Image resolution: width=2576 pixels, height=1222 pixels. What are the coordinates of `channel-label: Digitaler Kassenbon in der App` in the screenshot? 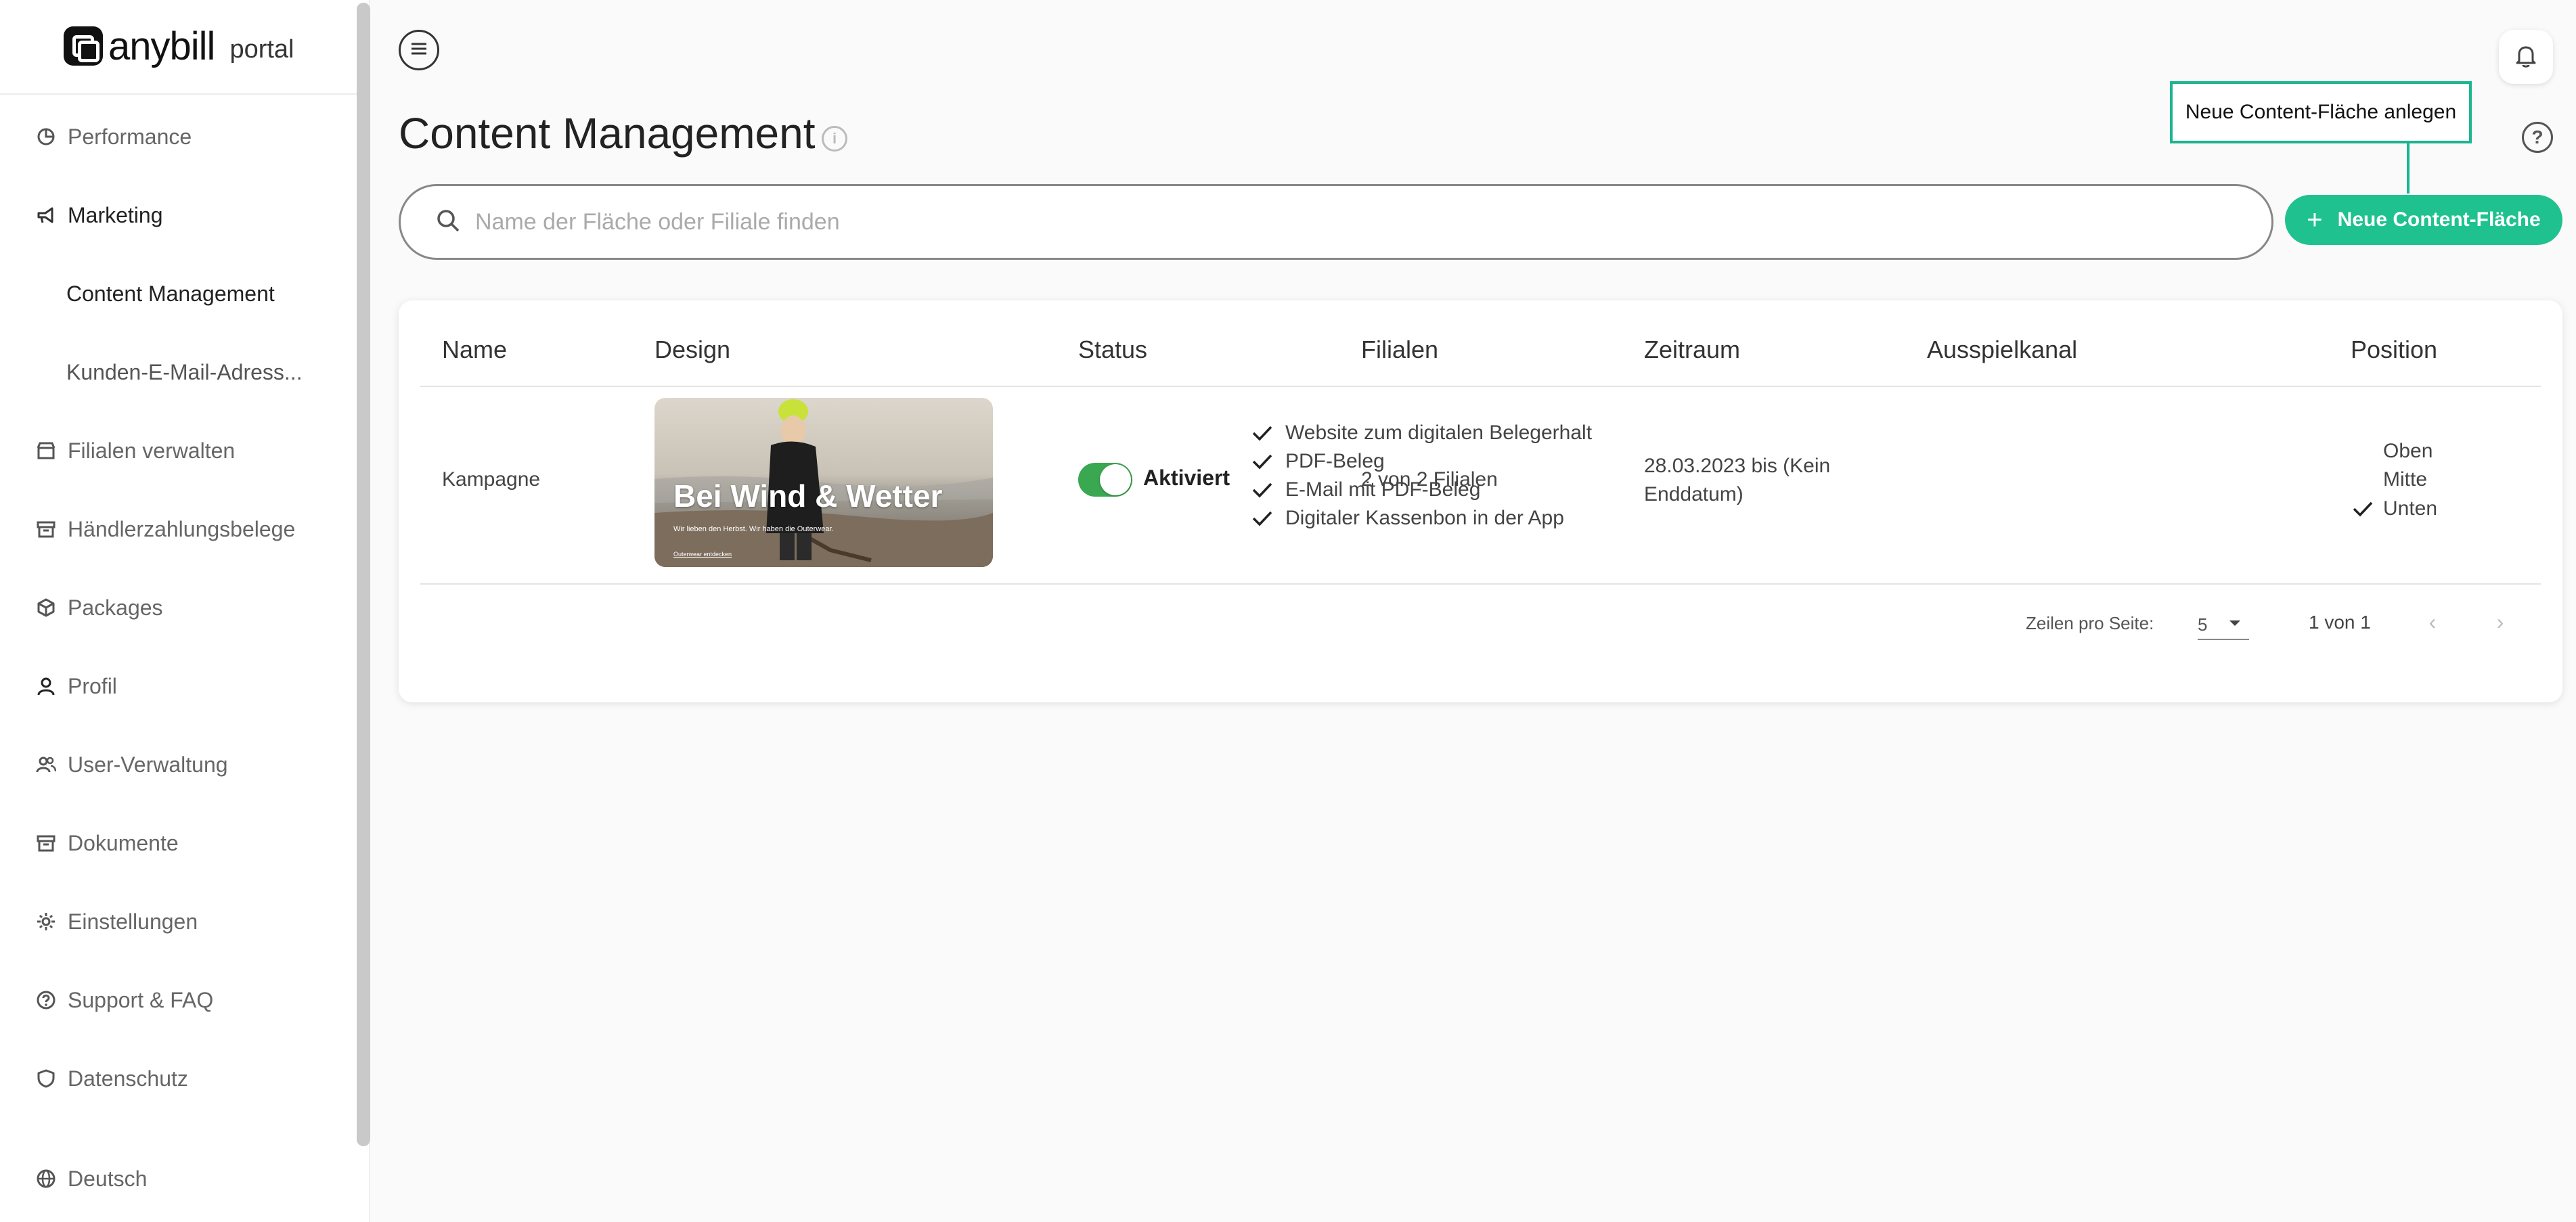 It's located at (1424, 518).